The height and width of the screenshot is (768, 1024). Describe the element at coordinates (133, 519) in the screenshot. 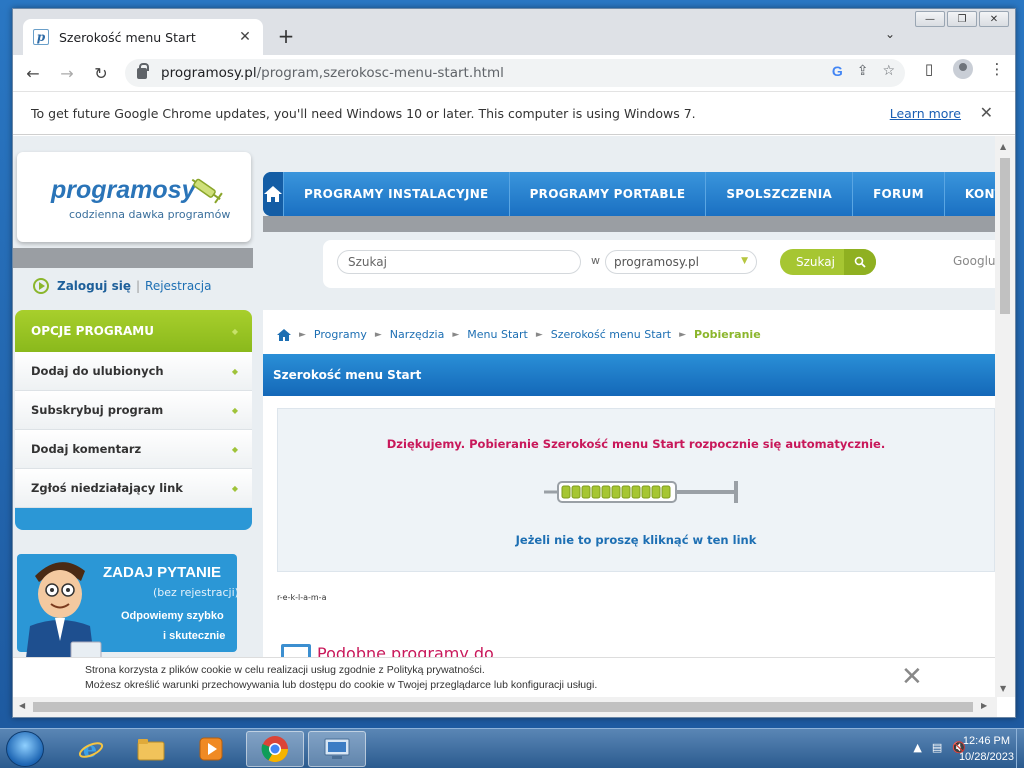

I see `sidebar-footer` at that location.